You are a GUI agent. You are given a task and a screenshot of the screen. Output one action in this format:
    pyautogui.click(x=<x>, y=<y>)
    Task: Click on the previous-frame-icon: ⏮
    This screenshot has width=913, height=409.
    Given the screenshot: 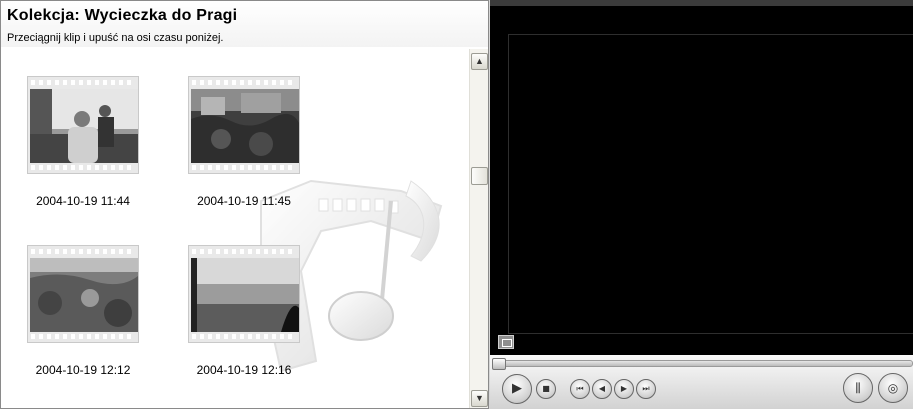 What is the action you would take?
    pyautogui.click(x=580, y=388)
    